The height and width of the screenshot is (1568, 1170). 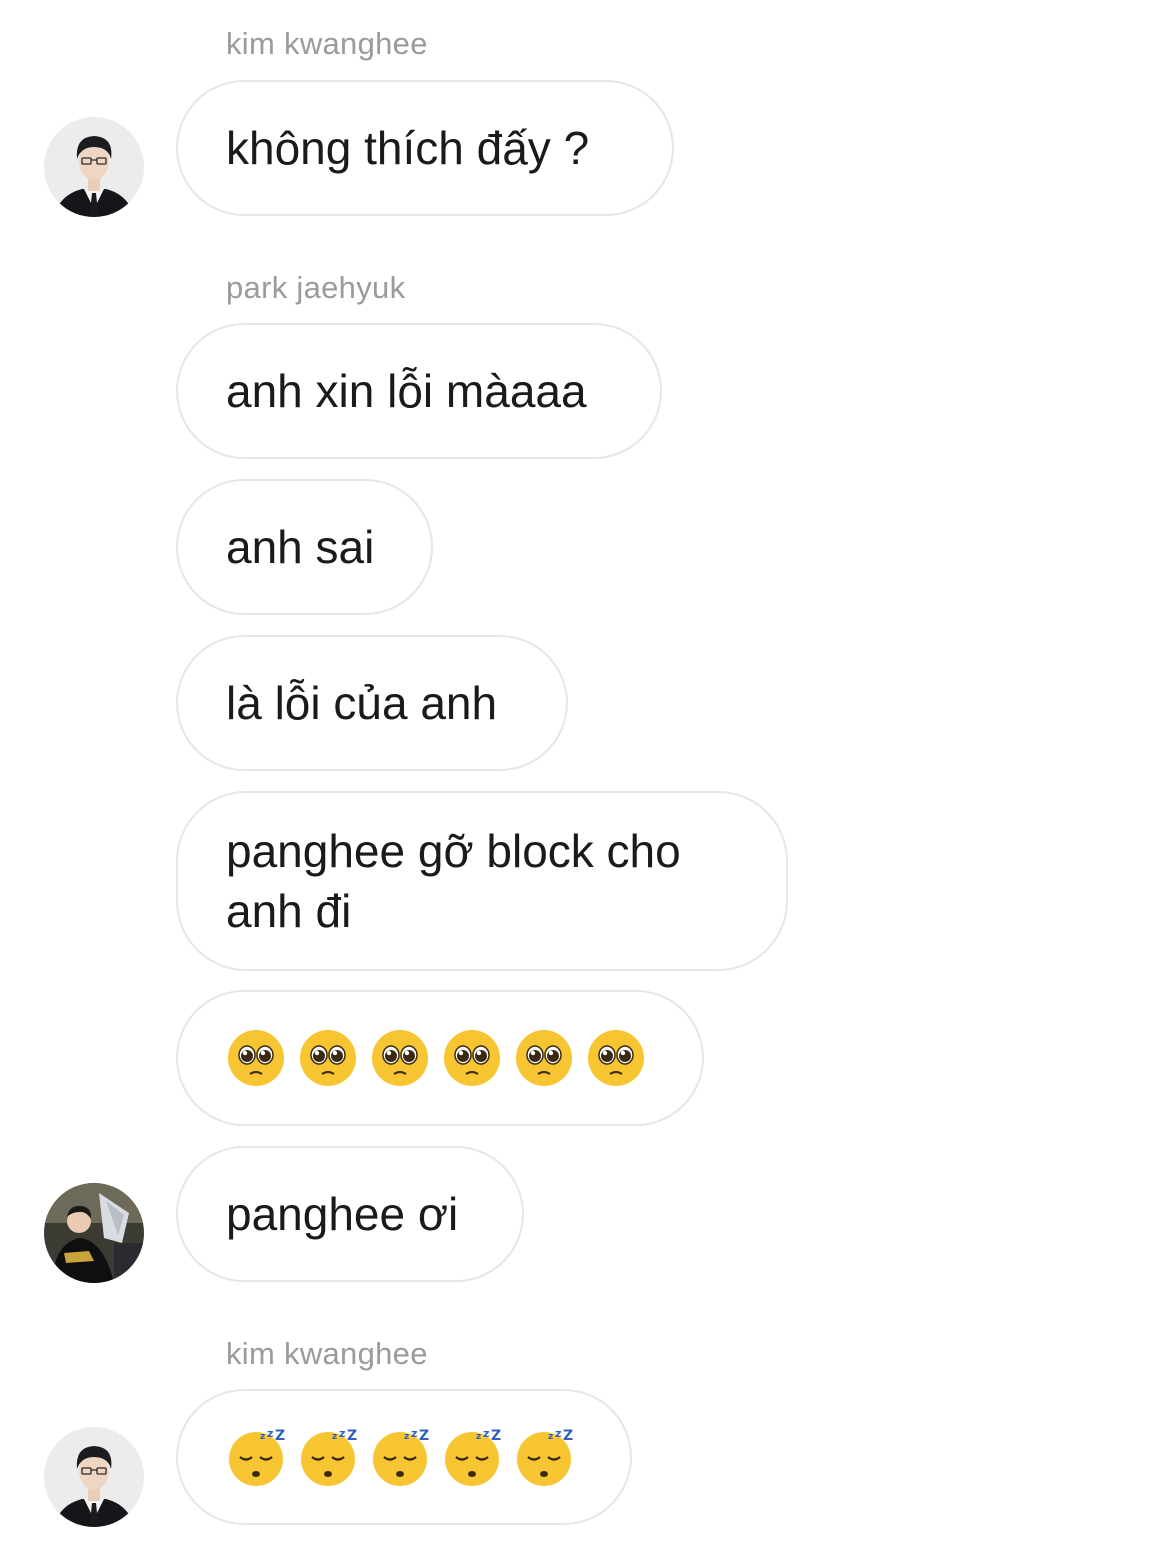 I want to click on message-text: anh sai, so click(x=300, y=547).